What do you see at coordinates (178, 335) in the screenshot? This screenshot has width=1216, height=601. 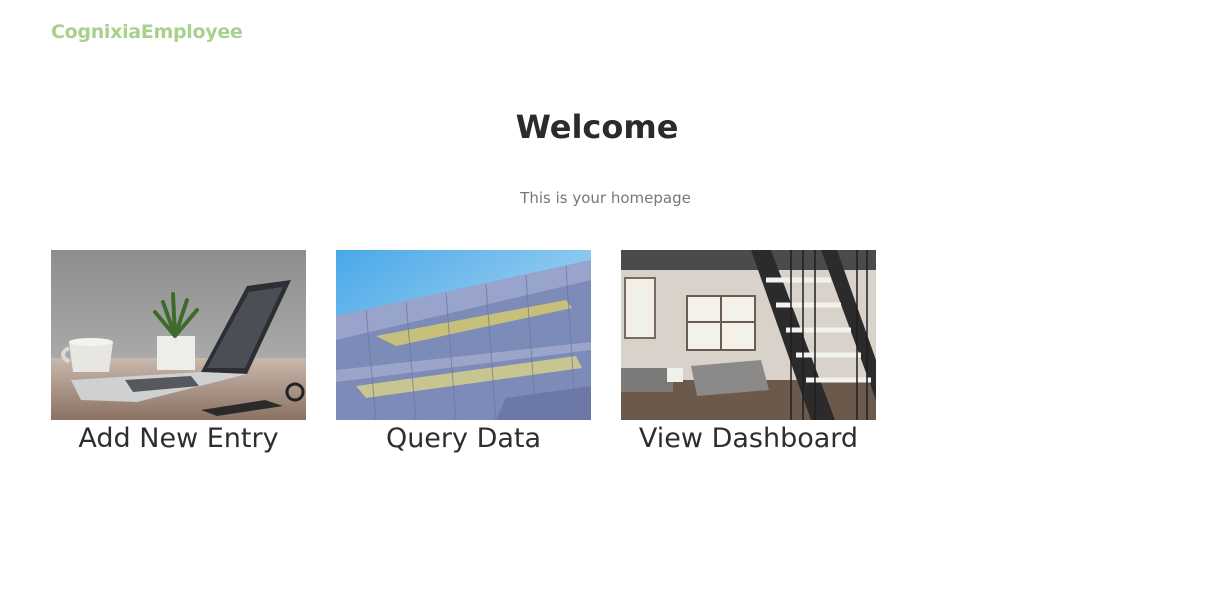 I see `laptop-desk-image` at bounding box center [178, 335].